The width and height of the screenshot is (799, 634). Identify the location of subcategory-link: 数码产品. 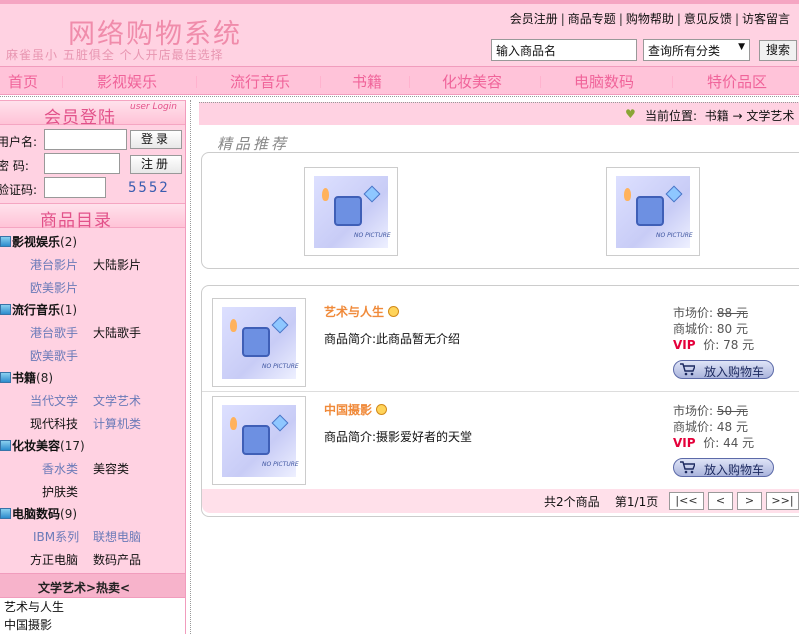
(117, 559).